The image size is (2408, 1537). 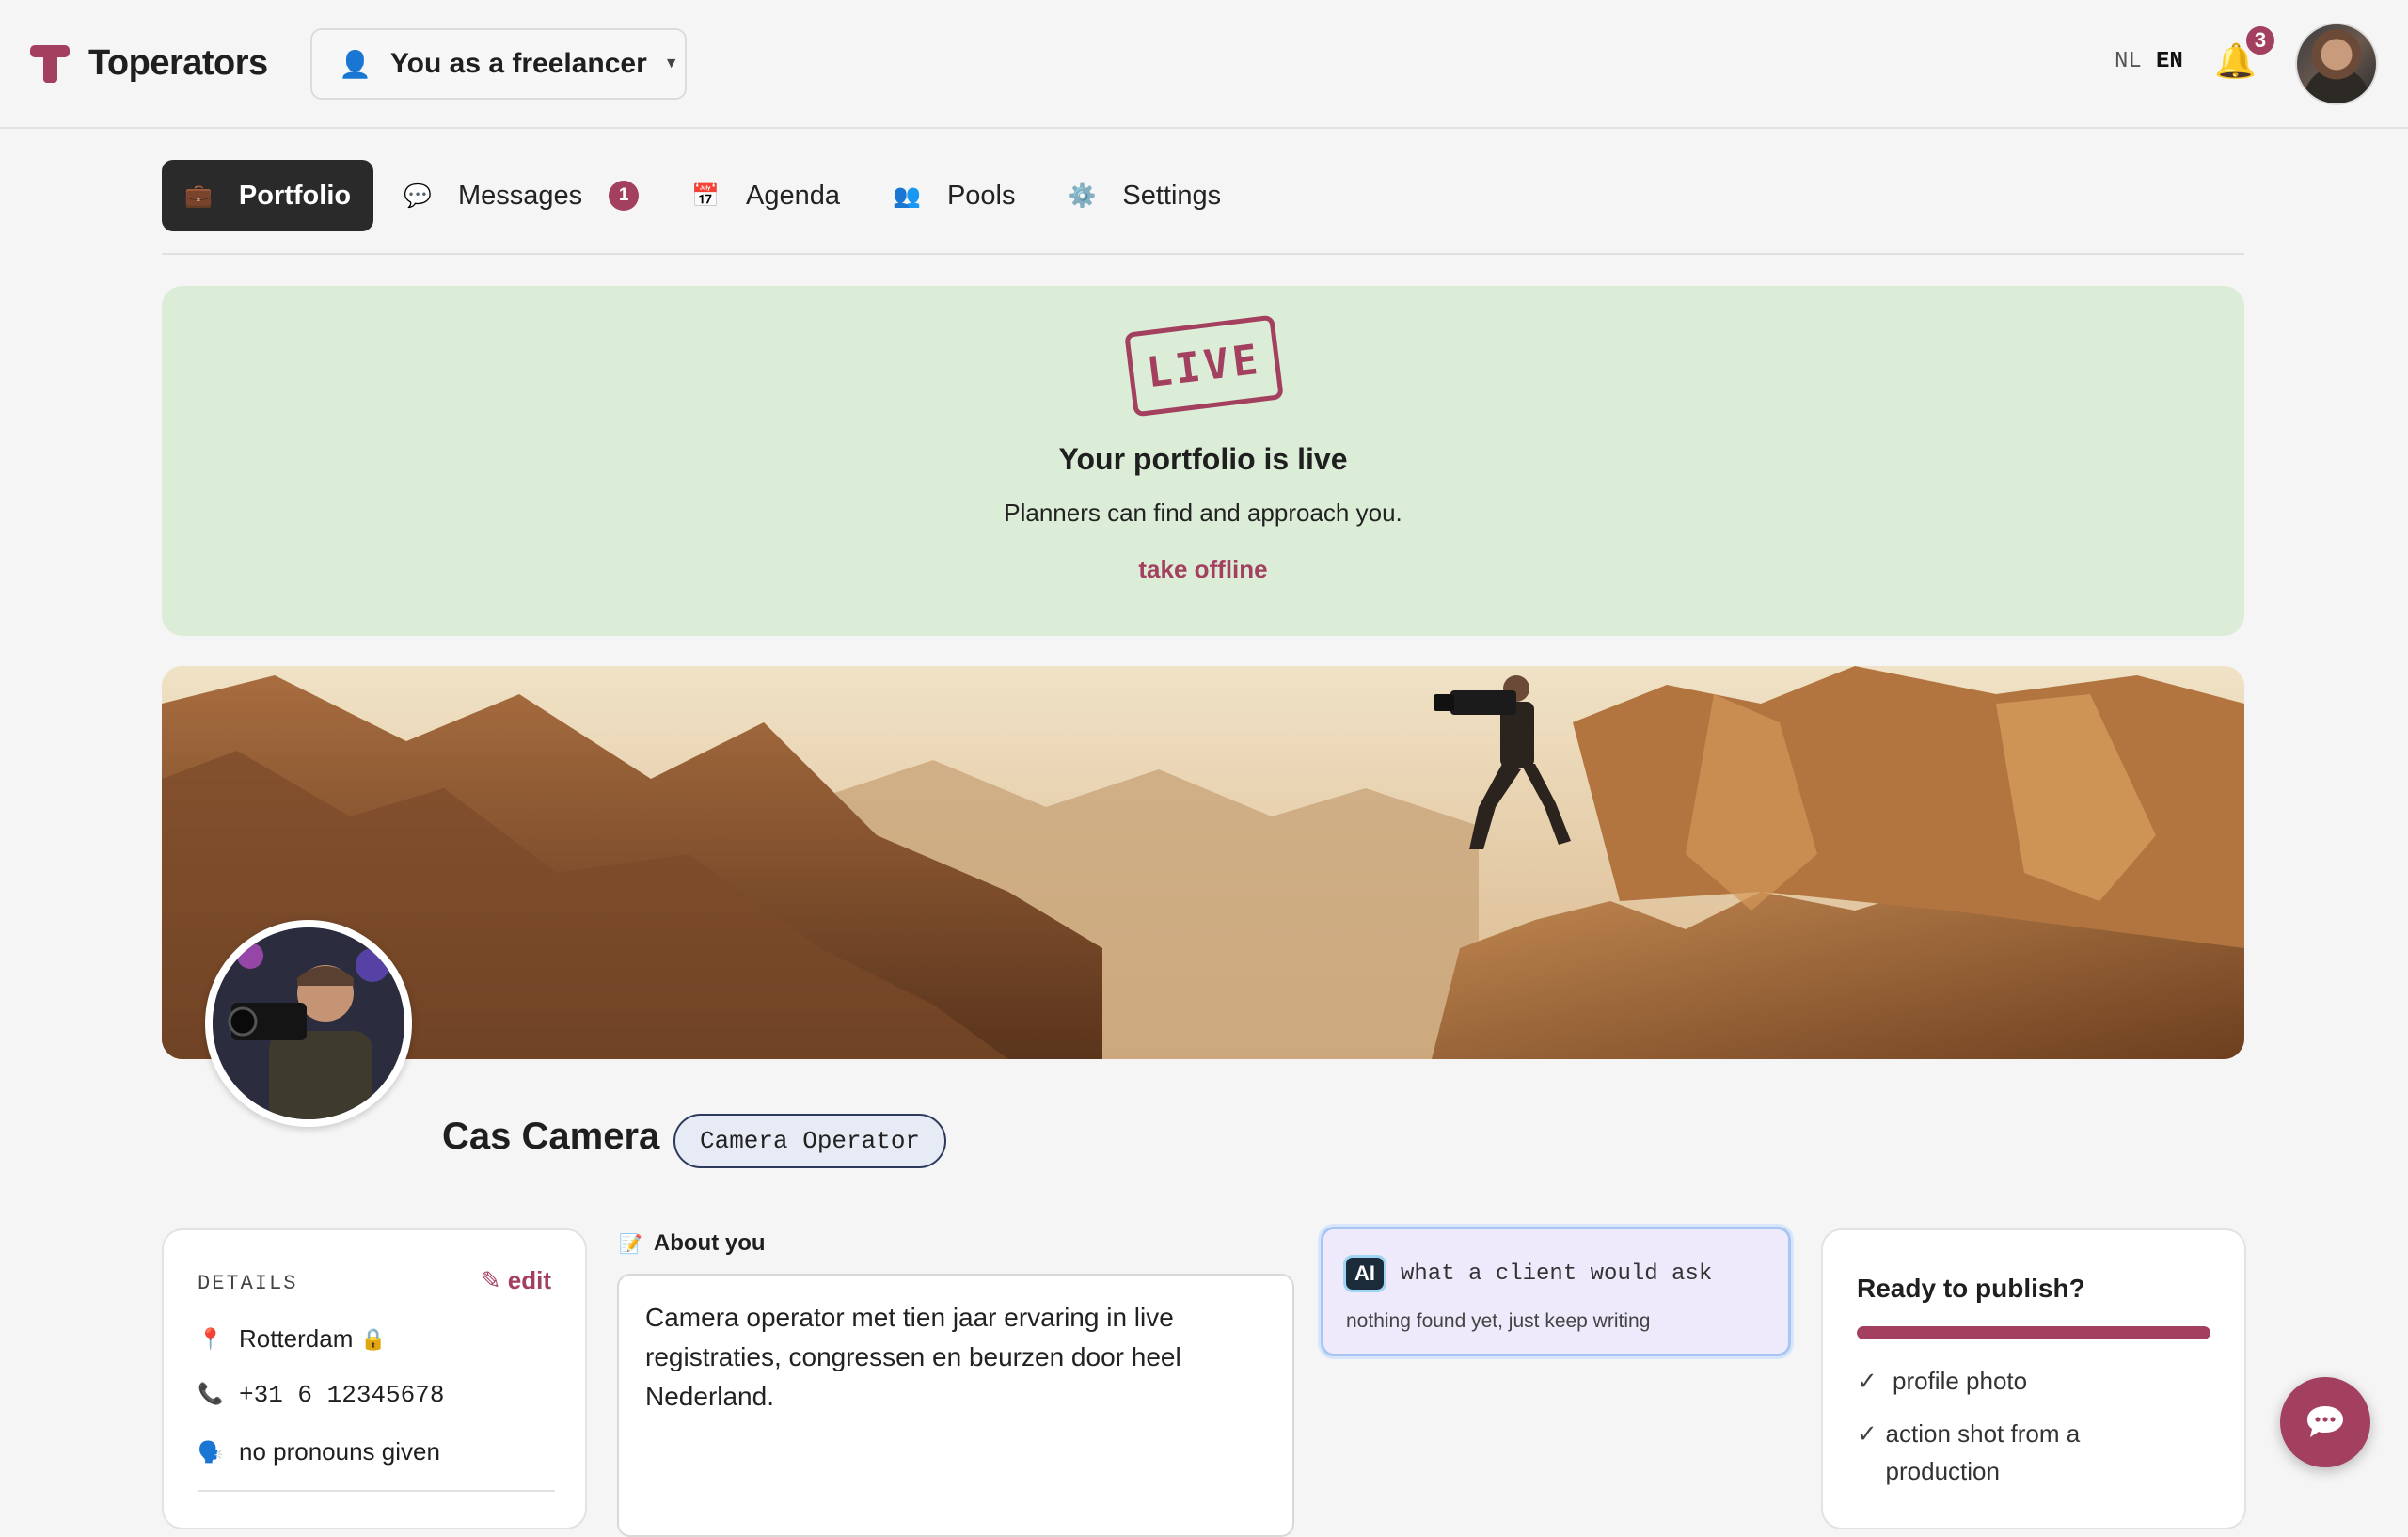 What do you see at coordinates (1983, 1452) in the screenshot?
I see `checklist-item-label: action shot from a production` at bounding box center [1983, 1452].